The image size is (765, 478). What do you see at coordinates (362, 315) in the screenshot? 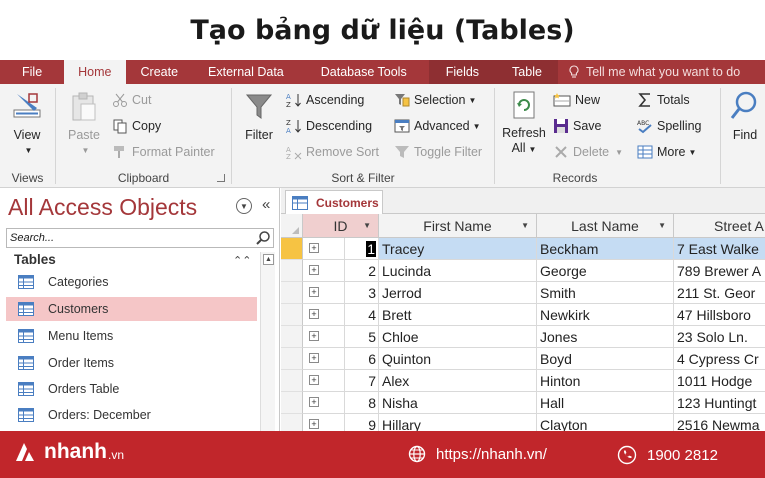
I see `cell-id: 4` at bounding box center [362, 315].